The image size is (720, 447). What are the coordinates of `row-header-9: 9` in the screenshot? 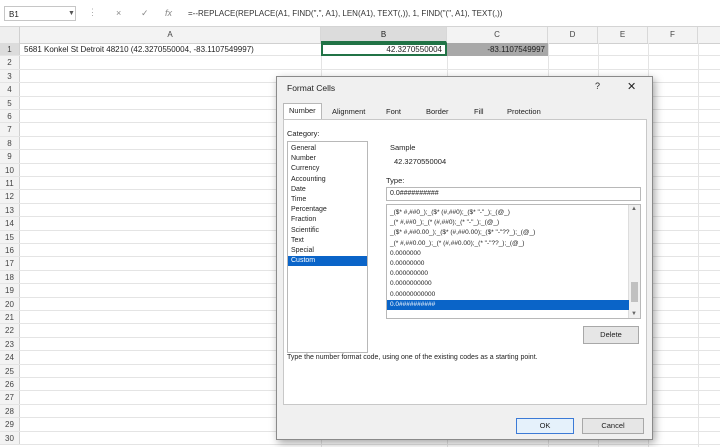 It's located at (10, 156).